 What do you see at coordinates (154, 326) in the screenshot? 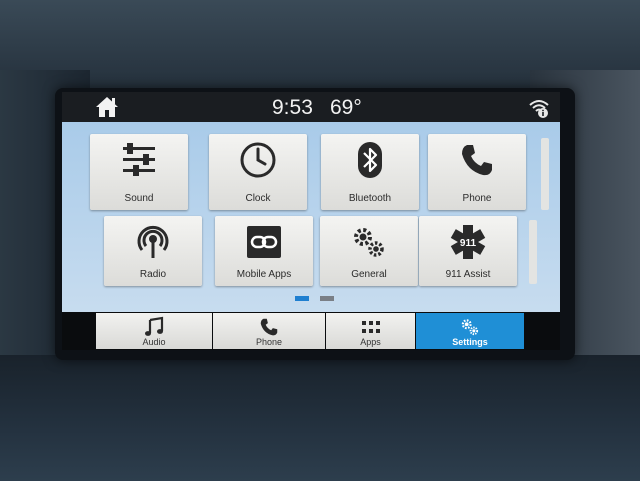
I see `music-note-icon` at bounding box center [154, 326].